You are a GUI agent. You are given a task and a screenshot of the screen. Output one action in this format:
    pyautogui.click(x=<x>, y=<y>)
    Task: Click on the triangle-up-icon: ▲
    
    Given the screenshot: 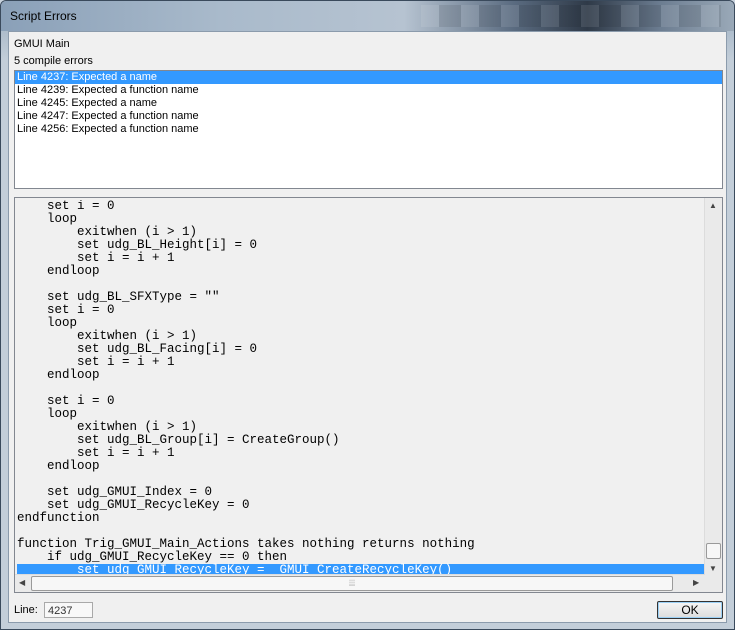 What is the action you would take?
    pyautogui.click(x=713, y=205)
    